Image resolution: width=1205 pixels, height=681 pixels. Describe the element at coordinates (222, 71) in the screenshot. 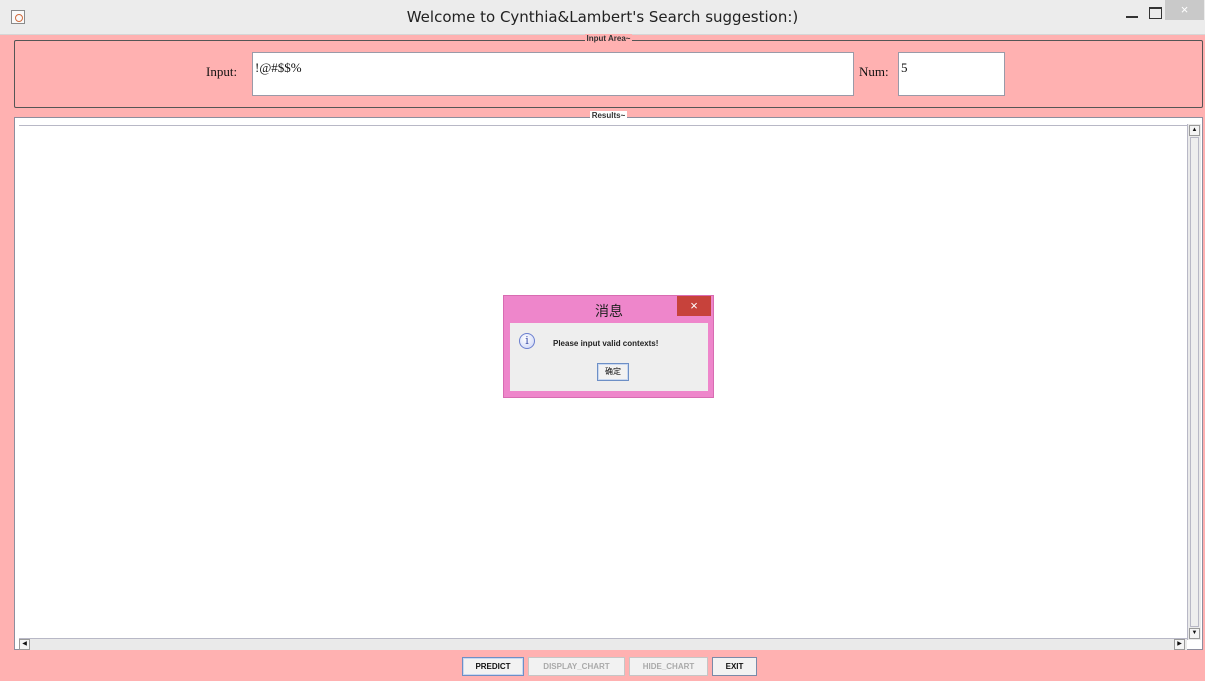

I see `input-label: Input:` at that location.